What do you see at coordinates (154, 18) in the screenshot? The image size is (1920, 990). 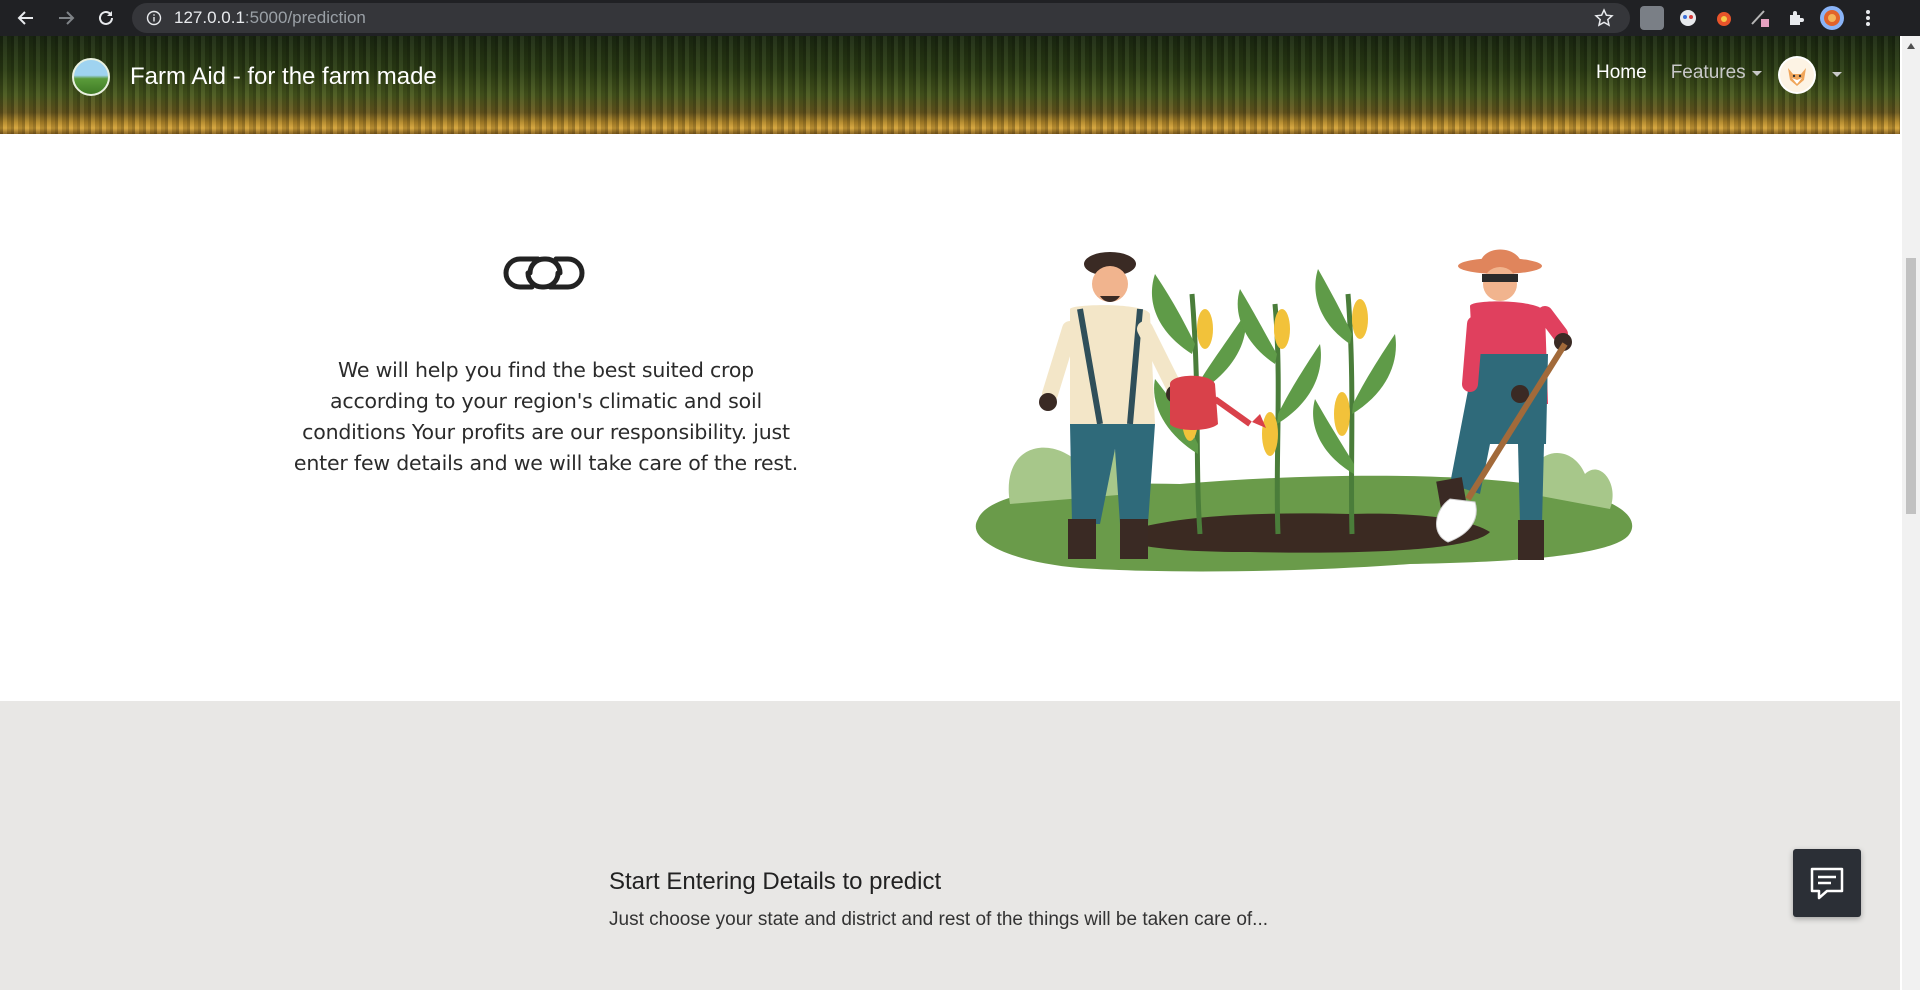 I see `info-icon` at bounding box center [154, 18].